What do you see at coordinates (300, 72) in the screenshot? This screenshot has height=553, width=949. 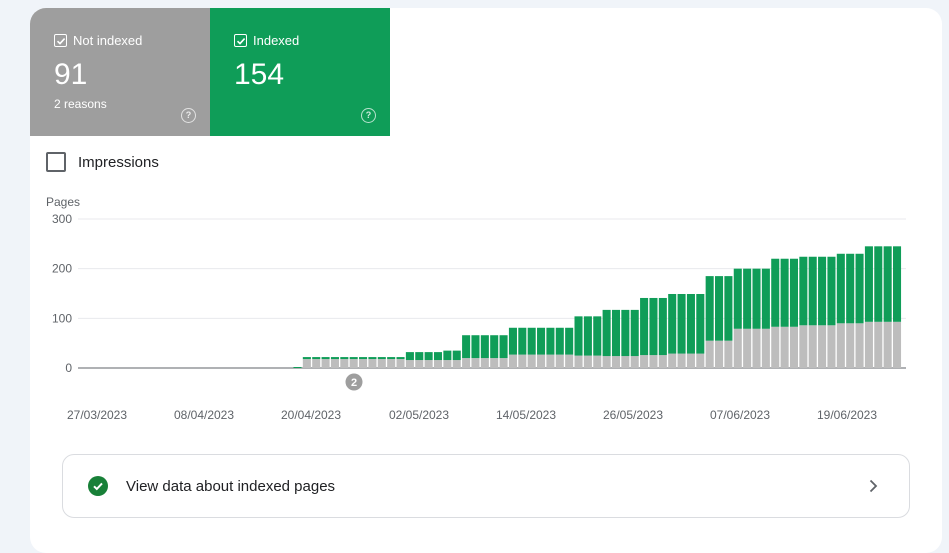 I see `indexed-tile: Indexed 154 ?` at bounding box center [300, 72].